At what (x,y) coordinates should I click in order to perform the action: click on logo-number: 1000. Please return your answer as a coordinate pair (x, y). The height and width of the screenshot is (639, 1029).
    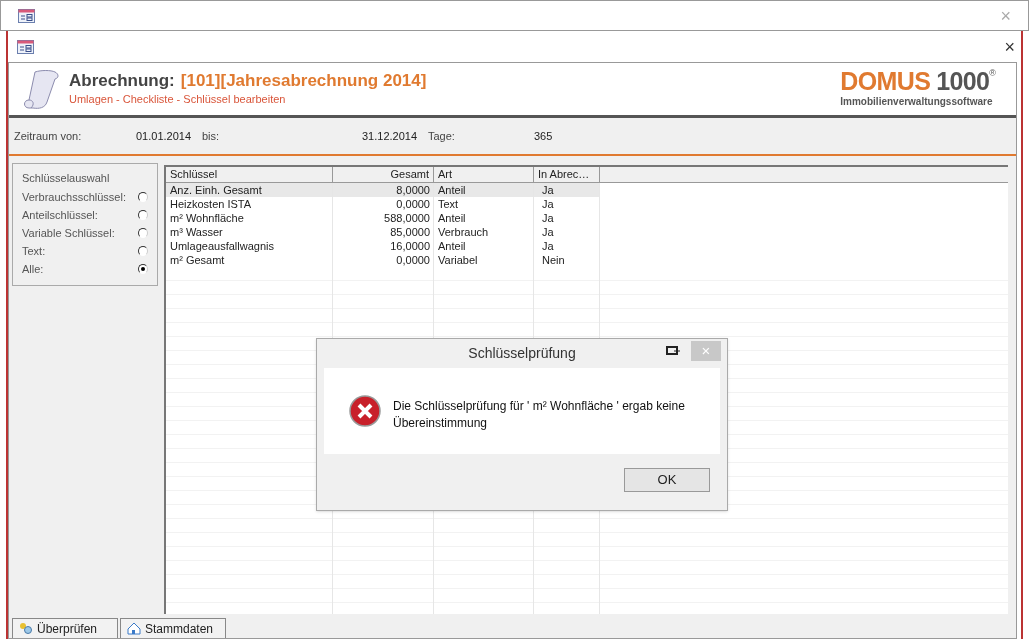
    Looking at the image, I should click on (963, 81).